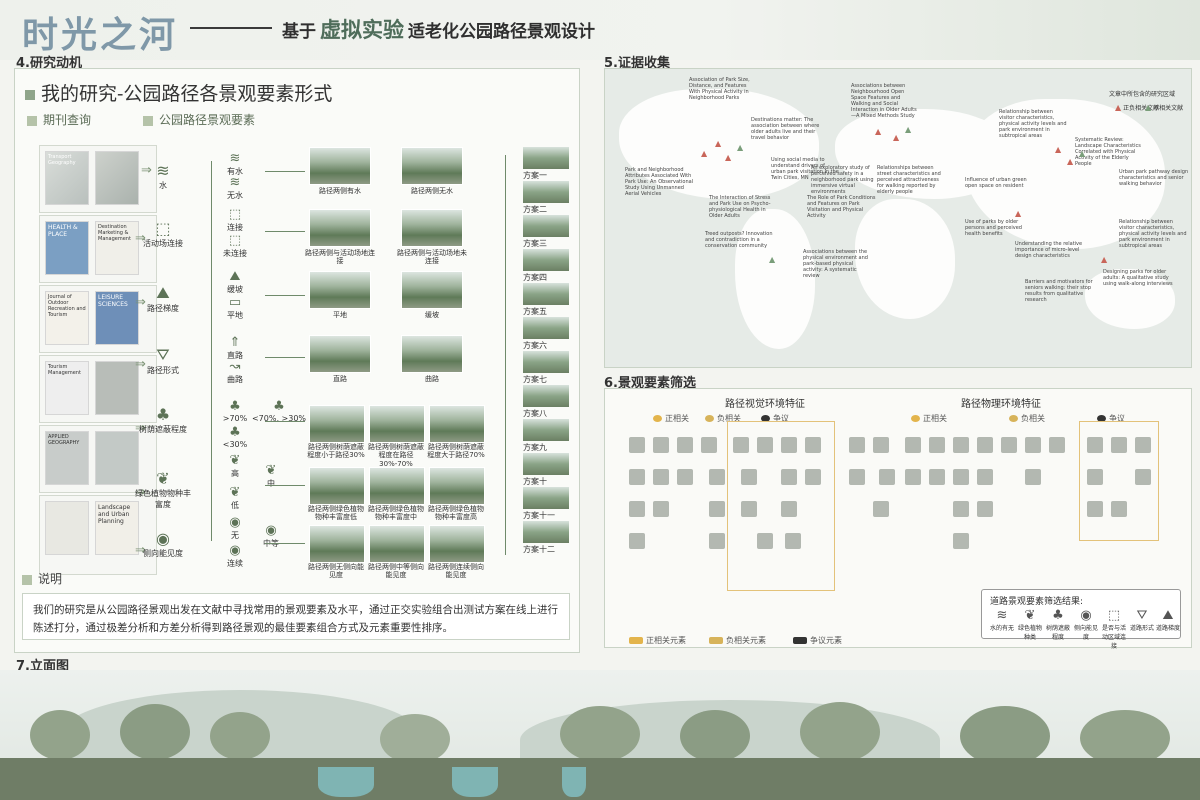  I want to click on scheme-label: 方案二, so click(535, 209).